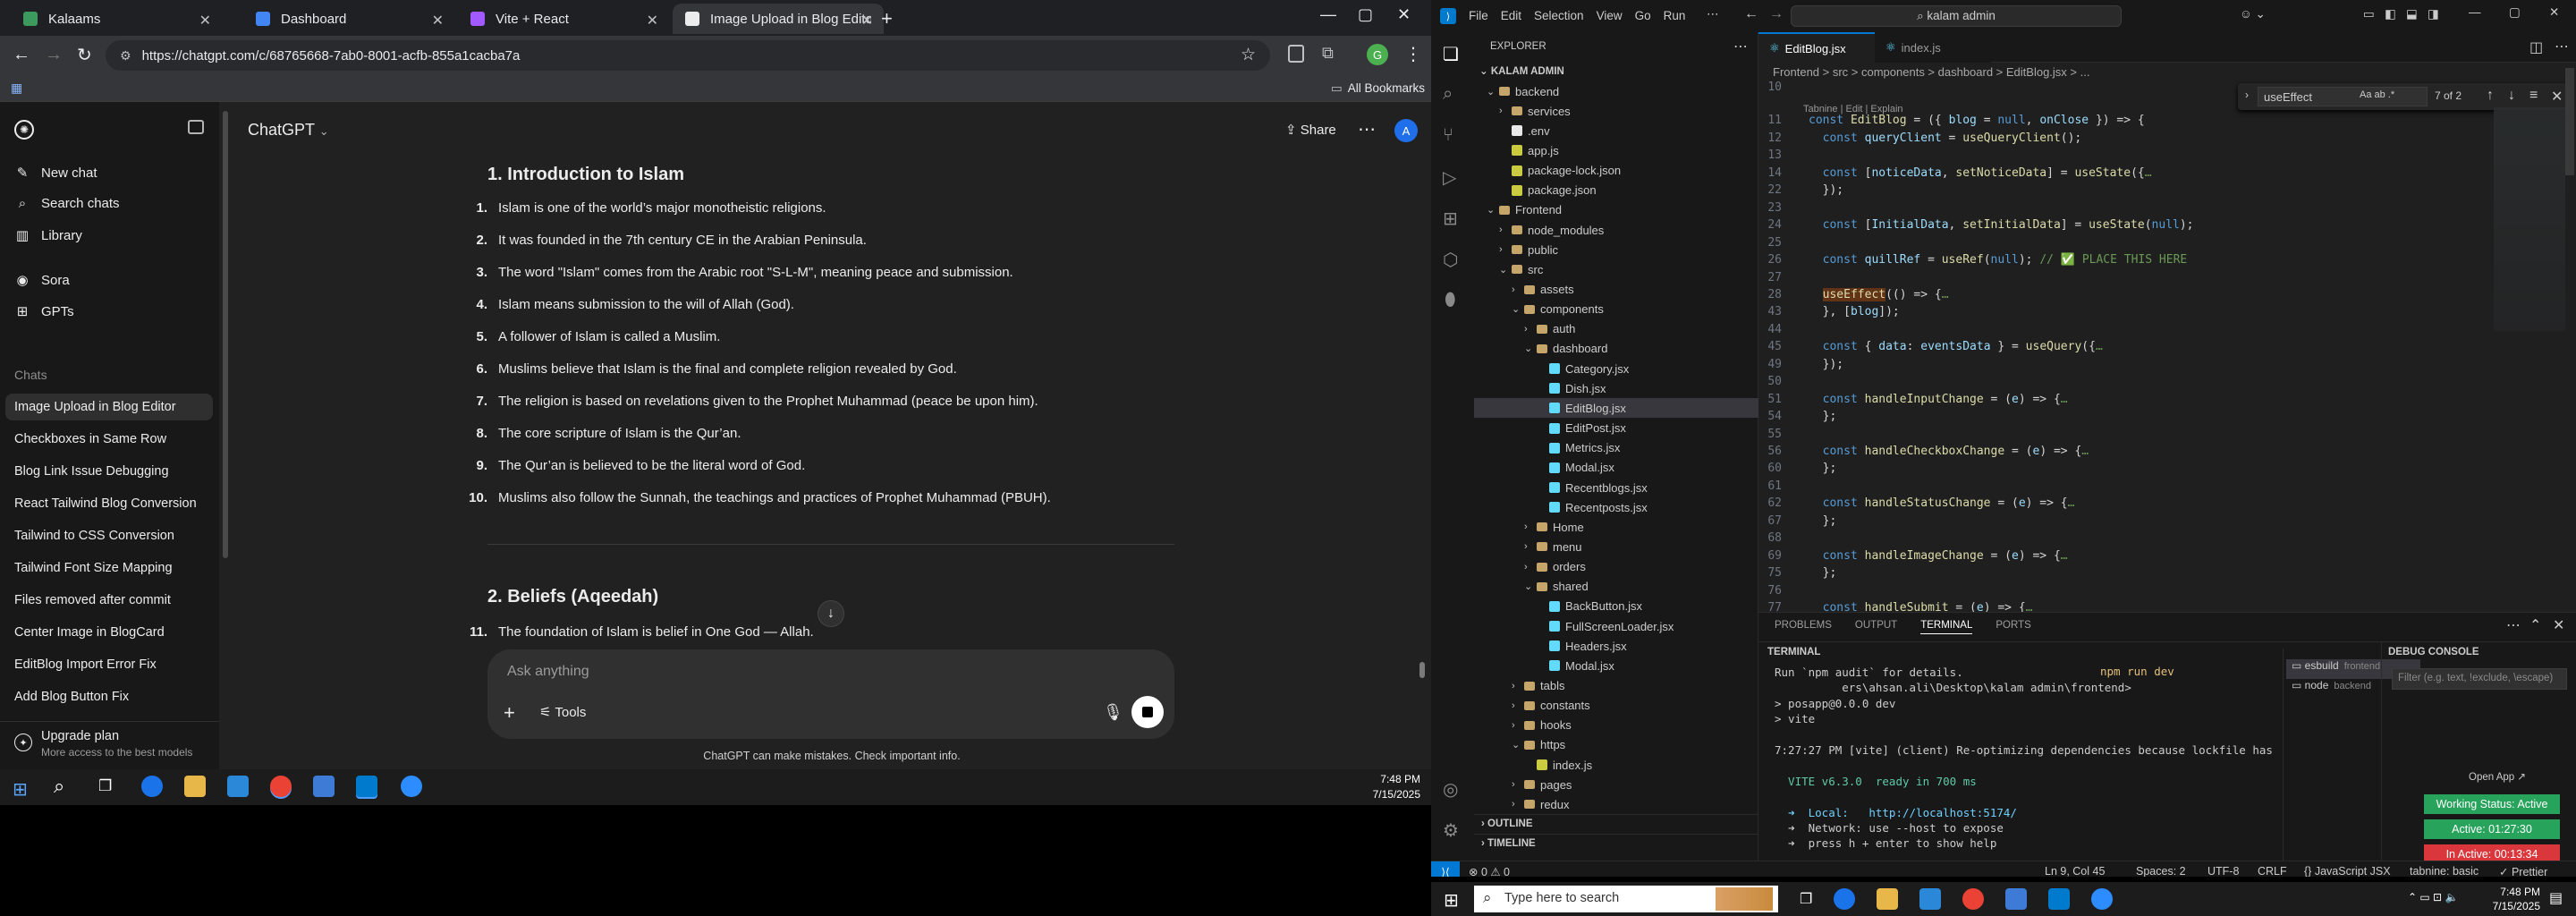 The image size is (2576, 916). I want to click on editor-tab: ⚛ EditBlog.jsx, so click(1816, 47).